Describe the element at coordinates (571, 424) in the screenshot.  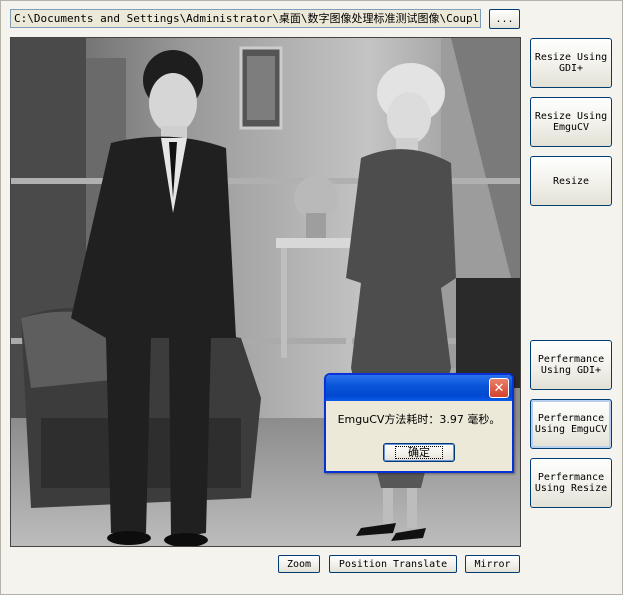
I see `performance-emgucv-button: Perfermance Using EmguCV` at that location.